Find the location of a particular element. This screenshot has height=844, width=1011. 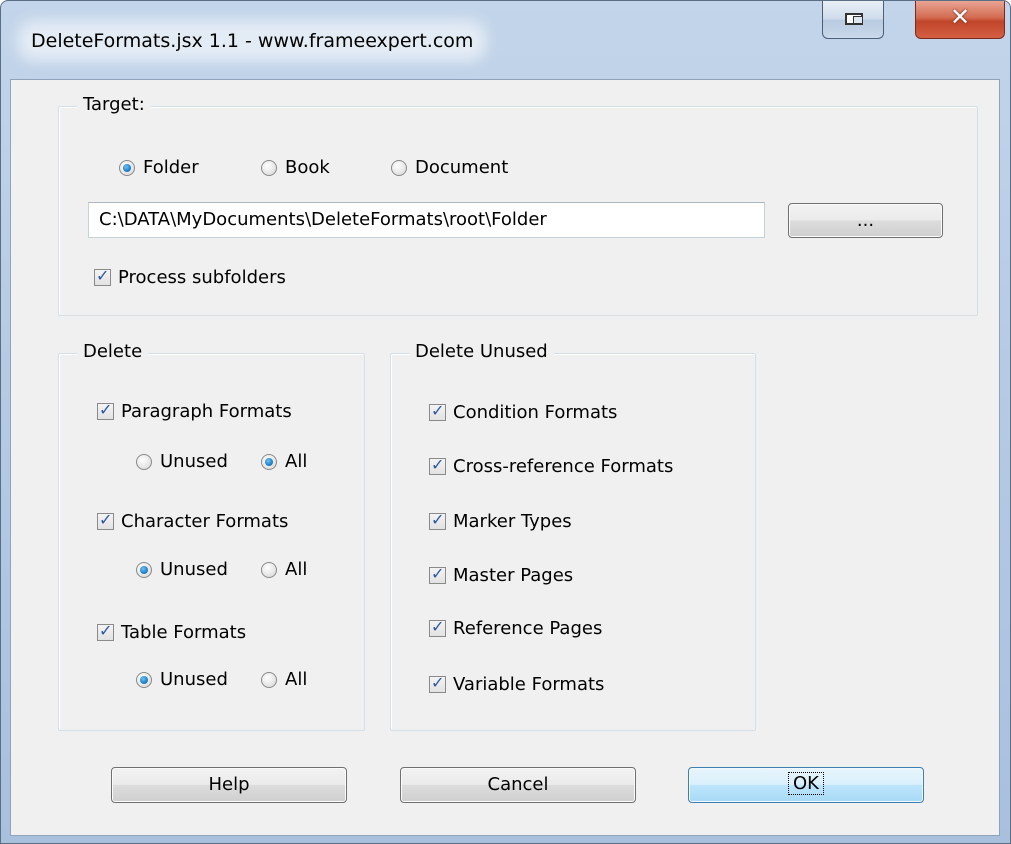

radio-folder: Folder is located at coordinates (159, 167).